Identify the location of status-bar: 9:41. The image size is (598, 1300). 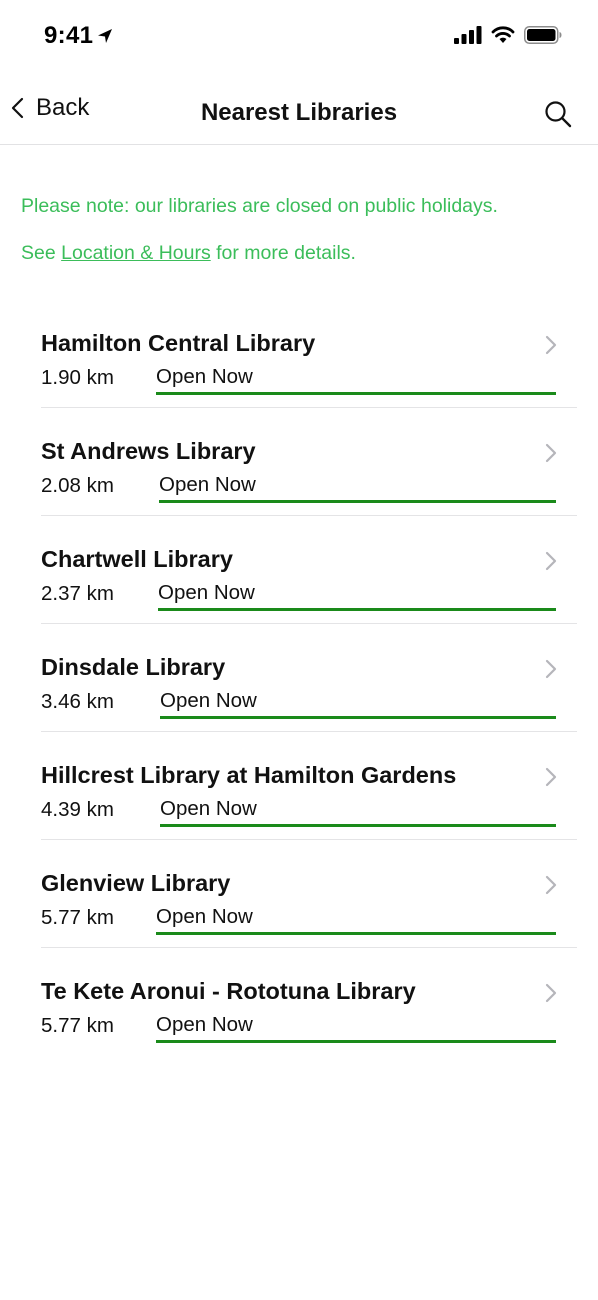
(299, 36).